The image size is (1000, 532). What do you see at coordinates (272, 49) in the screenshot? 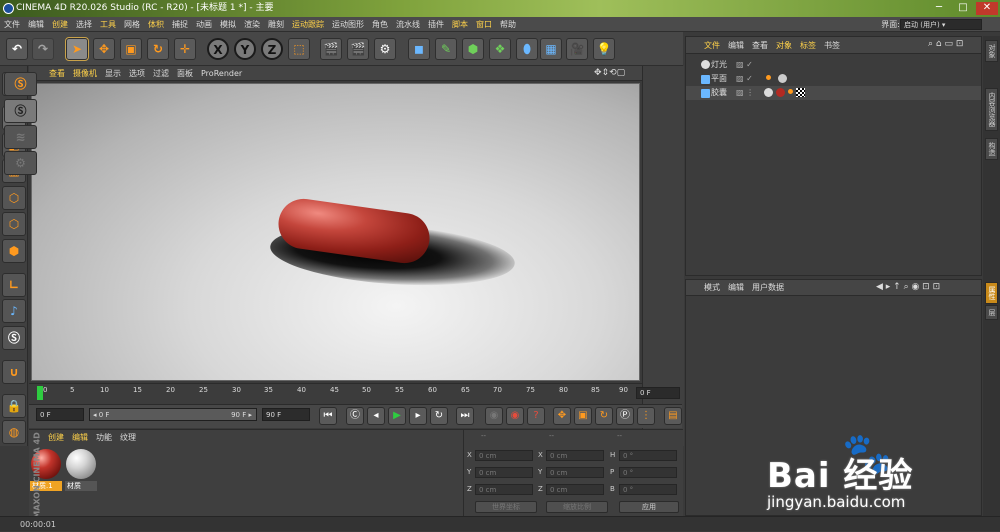
I see `z-axis-lock-button: Z` at bounding box center [272, 49].